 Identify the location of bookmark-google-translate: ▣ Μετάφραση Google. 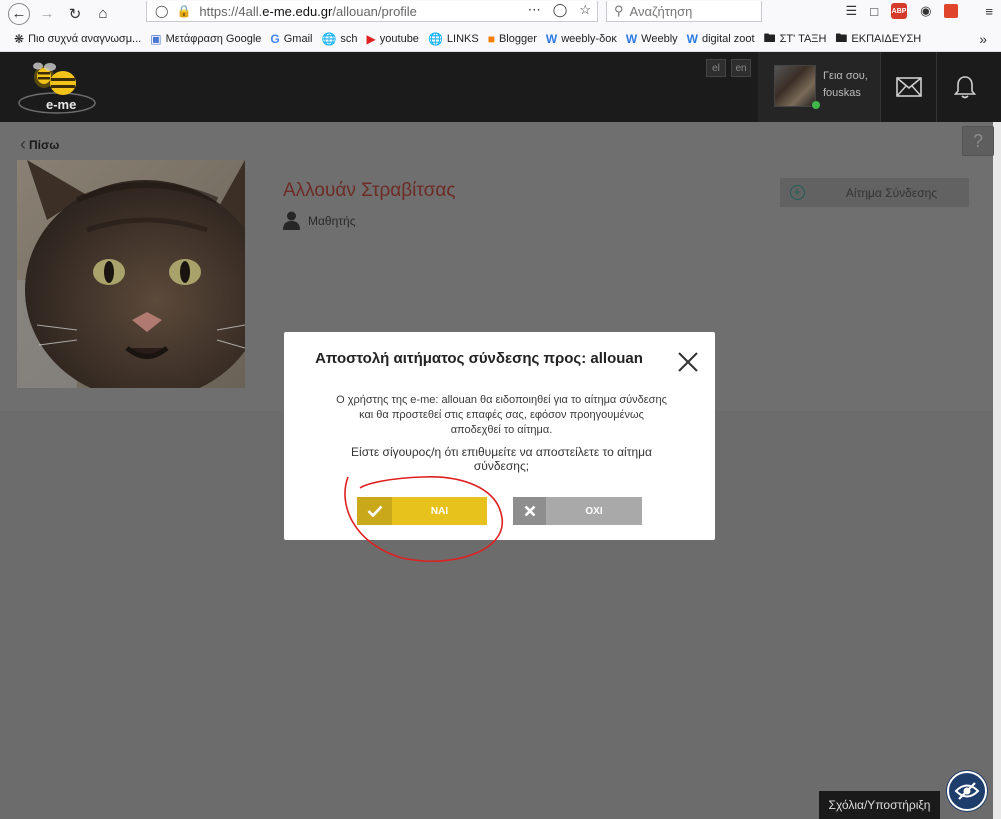
(205, 39).